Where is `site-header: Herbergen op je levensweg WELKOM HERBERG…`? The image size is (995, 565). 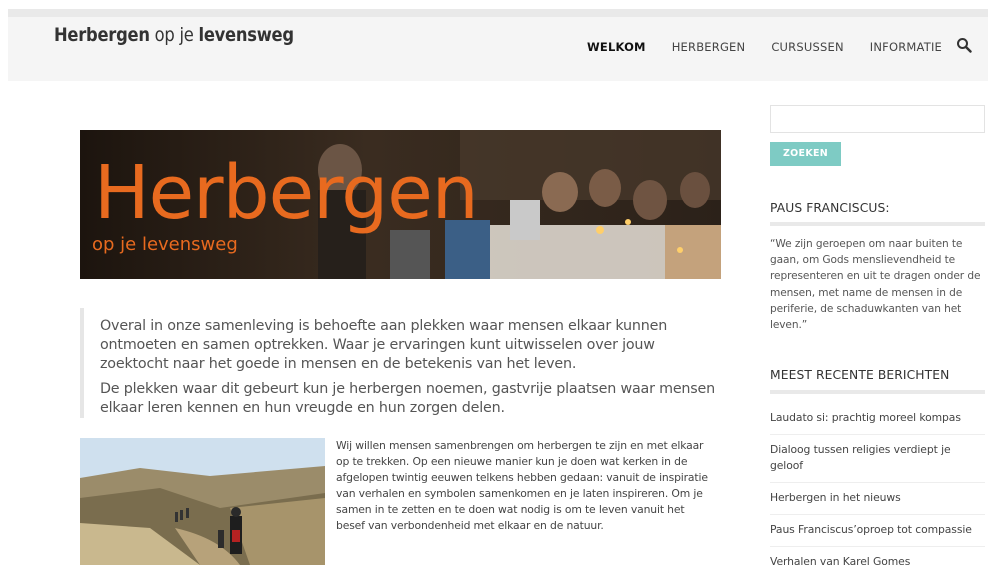
site-header: Herbergen op je levensweg WELKOM HERBERG… is located at coordinates (498, 49).